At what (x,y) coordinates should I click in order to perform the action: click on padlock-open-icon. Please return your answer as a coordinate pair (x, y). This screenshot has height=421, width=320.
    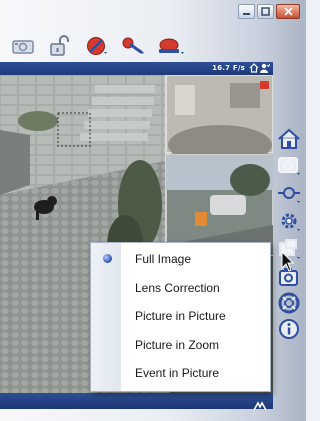
    Looking at the image, I should click on (59, 46).